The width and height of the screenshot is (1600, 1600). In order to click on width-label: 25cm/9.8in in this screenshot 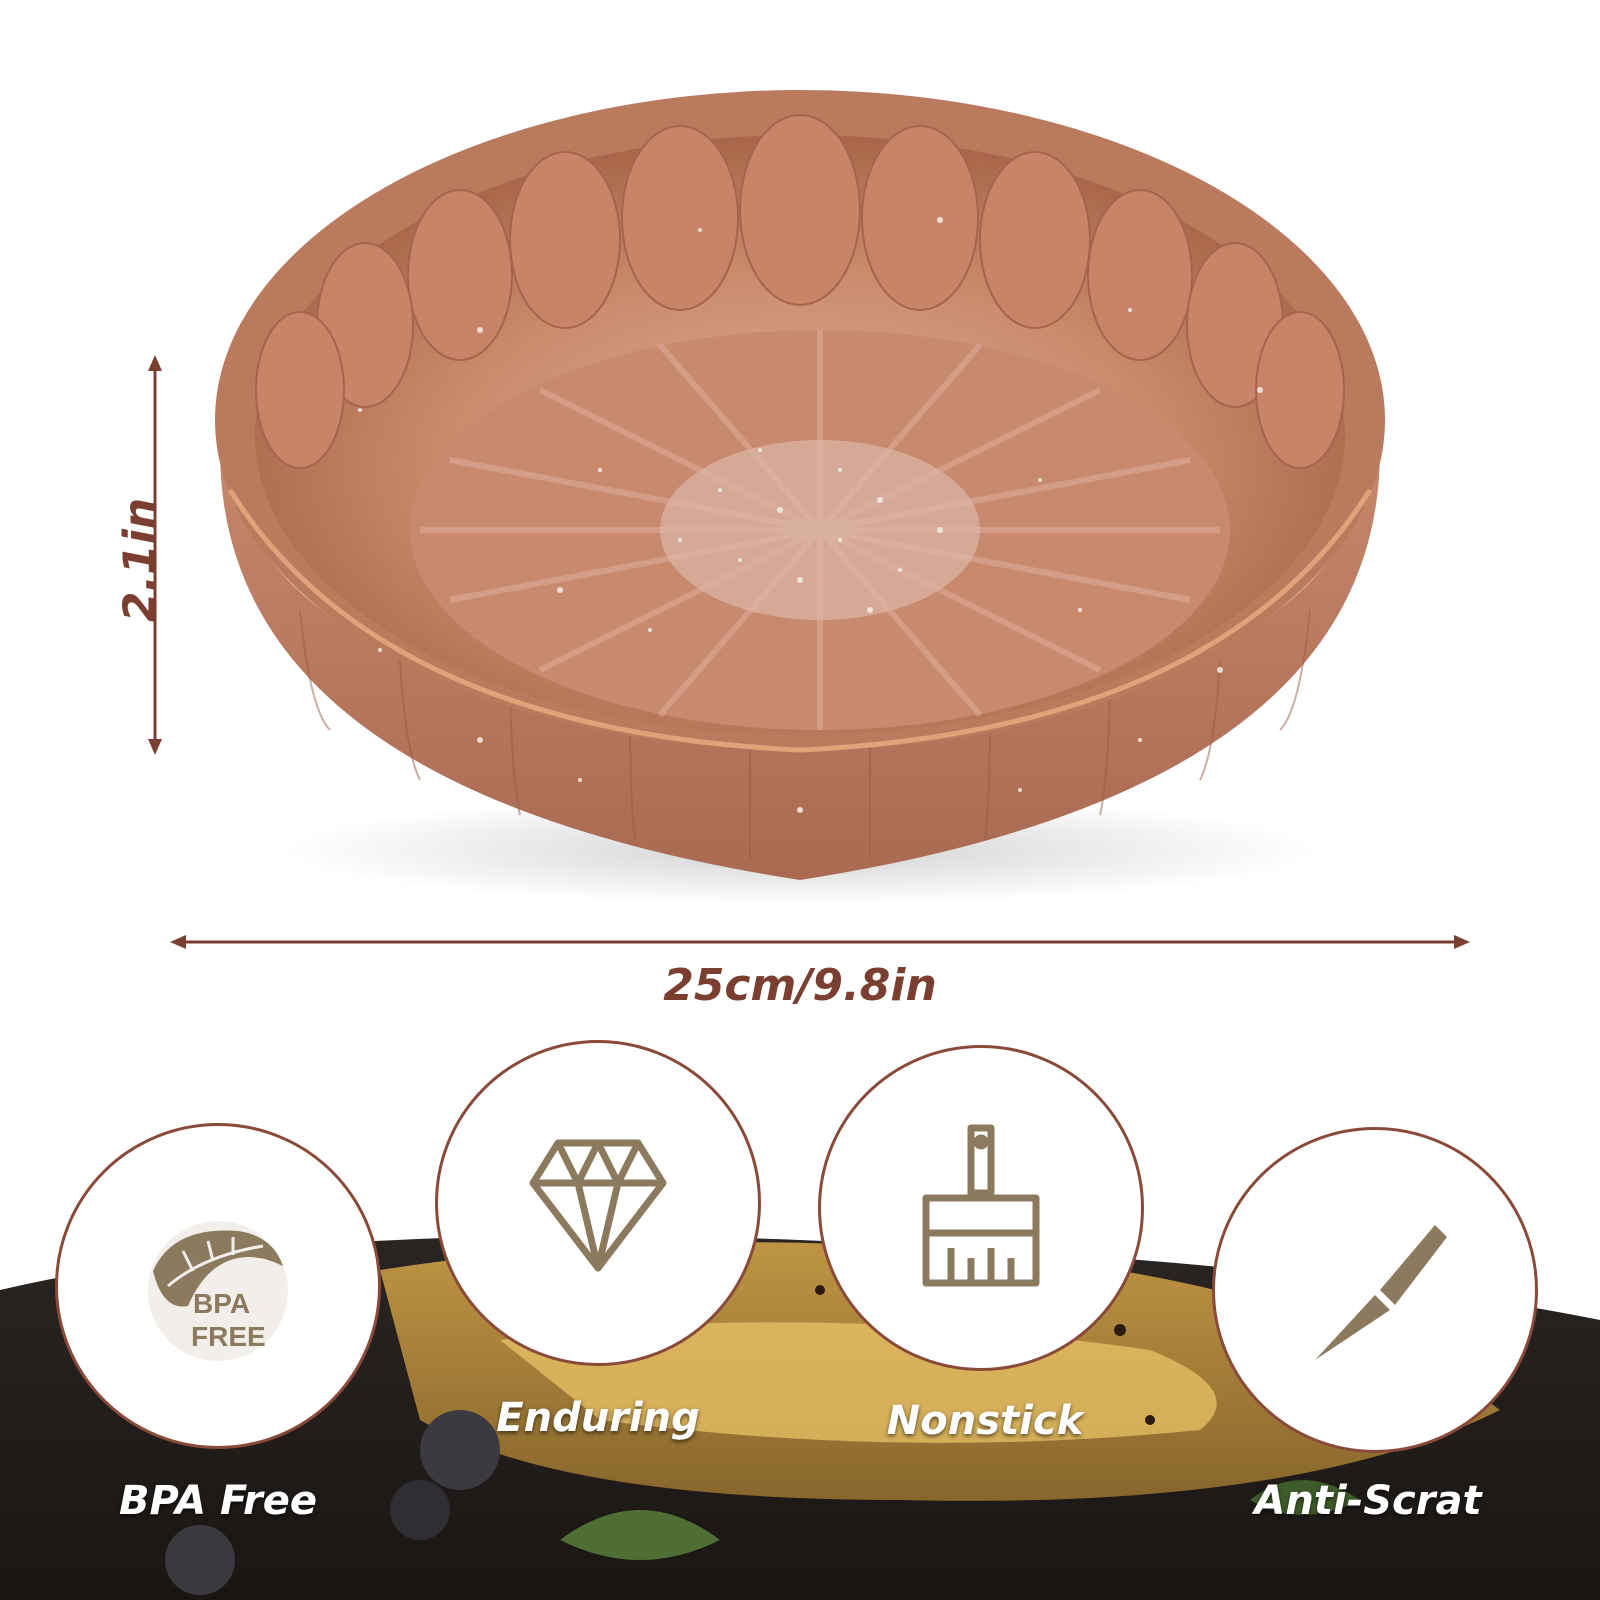, I will do `click(800, 985)`.